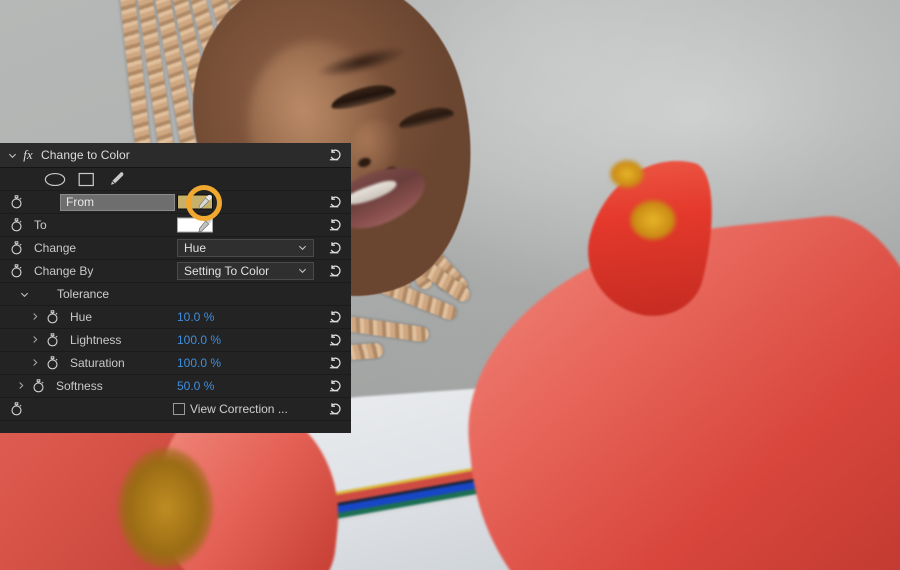 Image resolution: width=900 pixels, height=570 pixels. I want to click on change-dropdown-value: Hue, so click(195, 248).